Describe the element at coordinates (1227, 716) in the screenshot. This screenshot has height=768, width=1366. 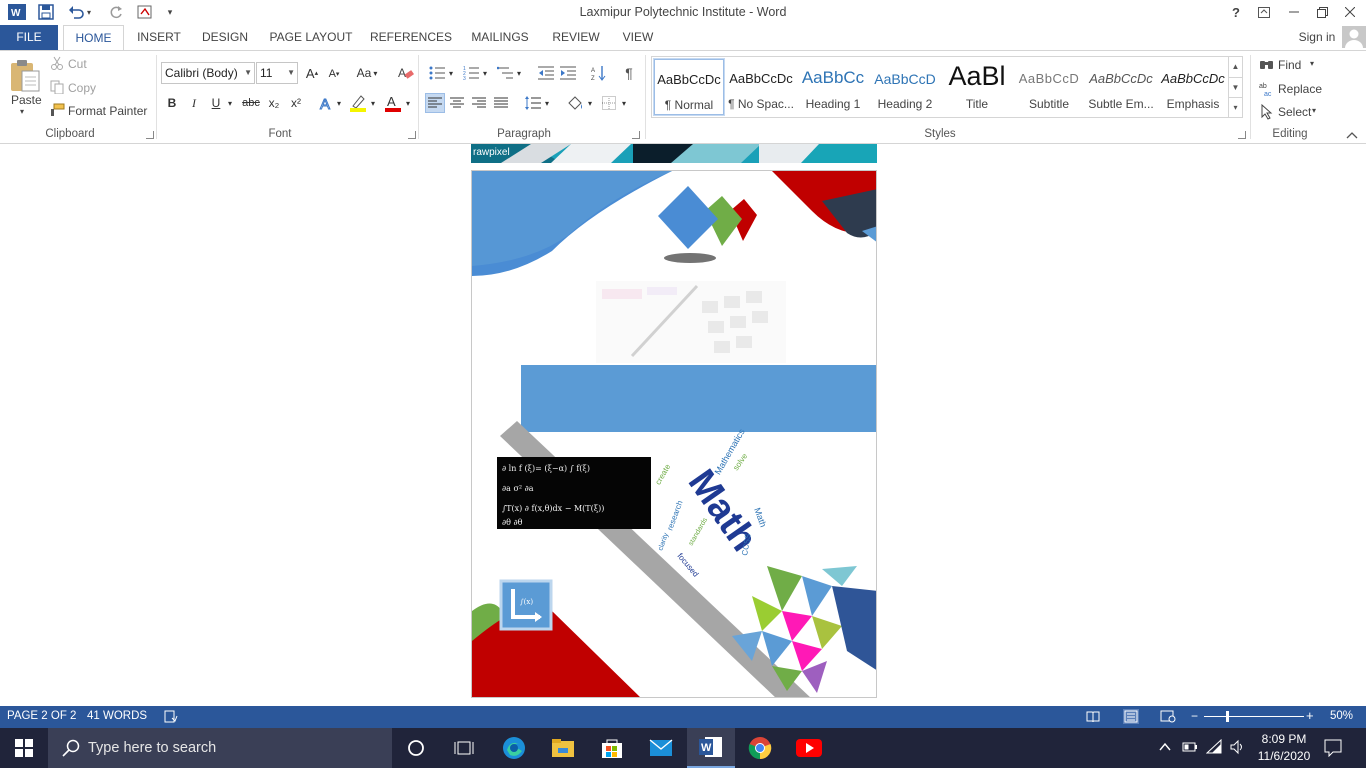
I see `zoom-slider-thumb` at that location.